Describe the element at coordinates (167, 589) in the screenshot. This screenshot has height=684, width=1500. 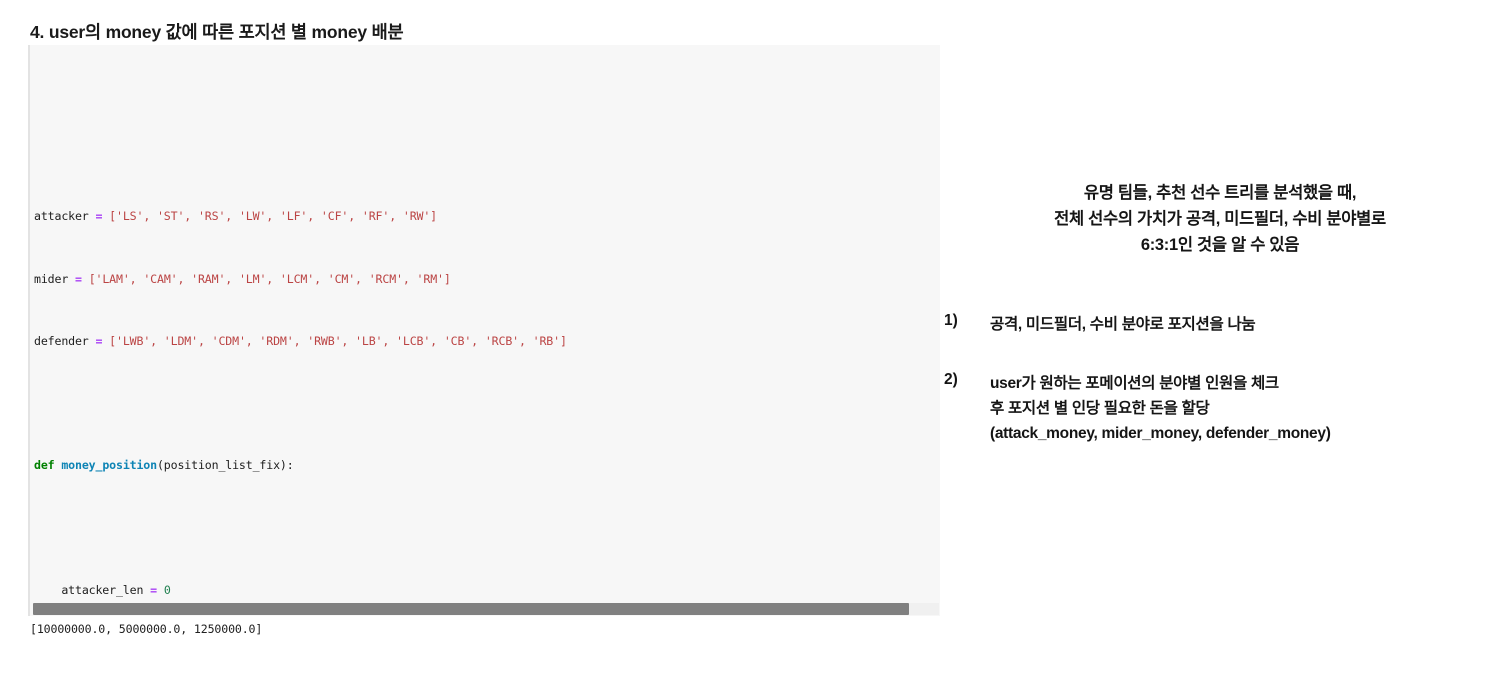
I see `num-zero: 0` at that location.